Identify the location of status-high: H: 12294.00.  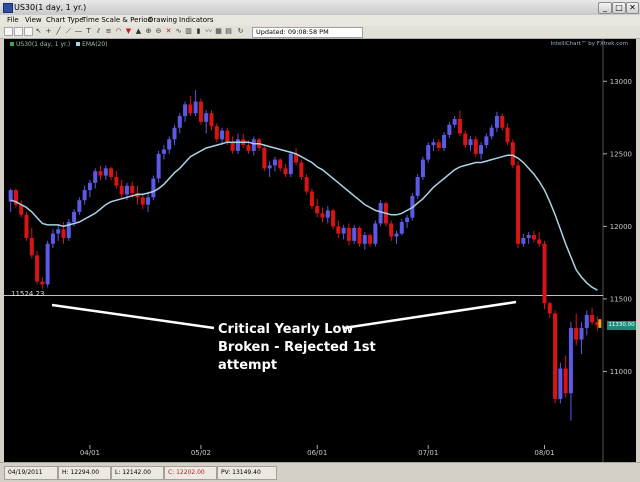
(84, 473).